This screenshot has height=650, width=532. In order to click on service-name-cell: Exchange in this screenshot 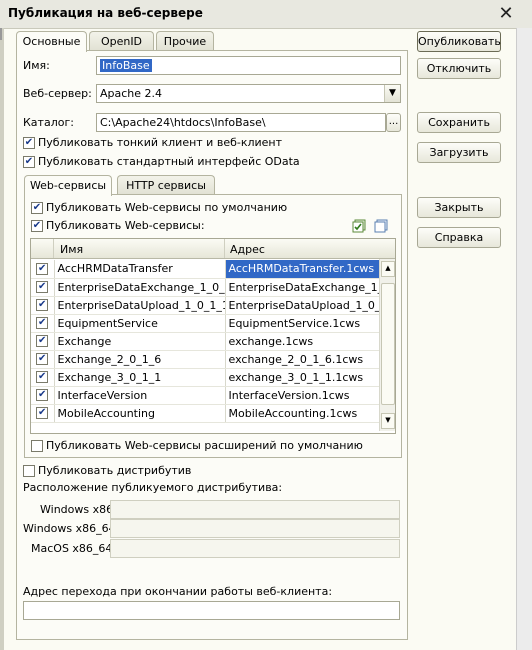, I will do `click(140, 341)`.